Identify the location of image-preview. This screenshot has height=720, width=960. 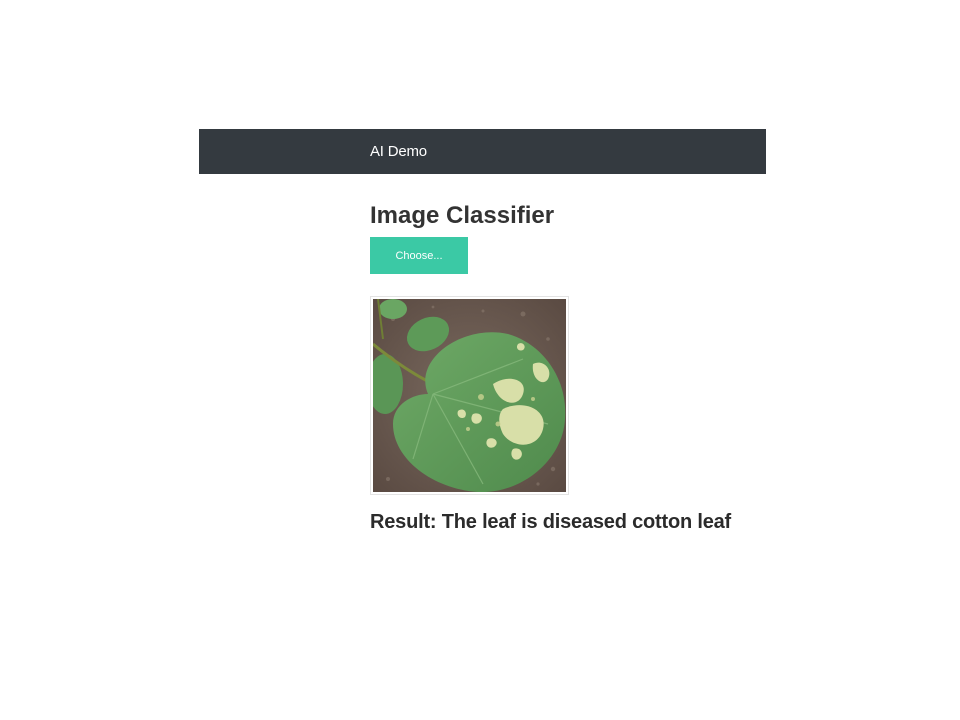
(469, 395).